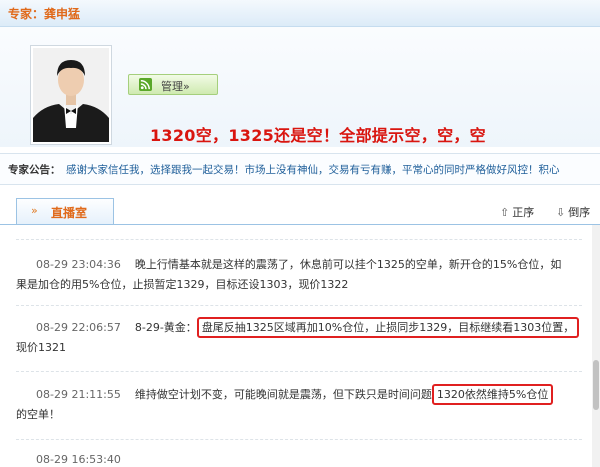  What do you see at coordinates (561, 212) in the screenshot?
I see `arrow-down-icon: ⇩` at bounding box center [561, 212].